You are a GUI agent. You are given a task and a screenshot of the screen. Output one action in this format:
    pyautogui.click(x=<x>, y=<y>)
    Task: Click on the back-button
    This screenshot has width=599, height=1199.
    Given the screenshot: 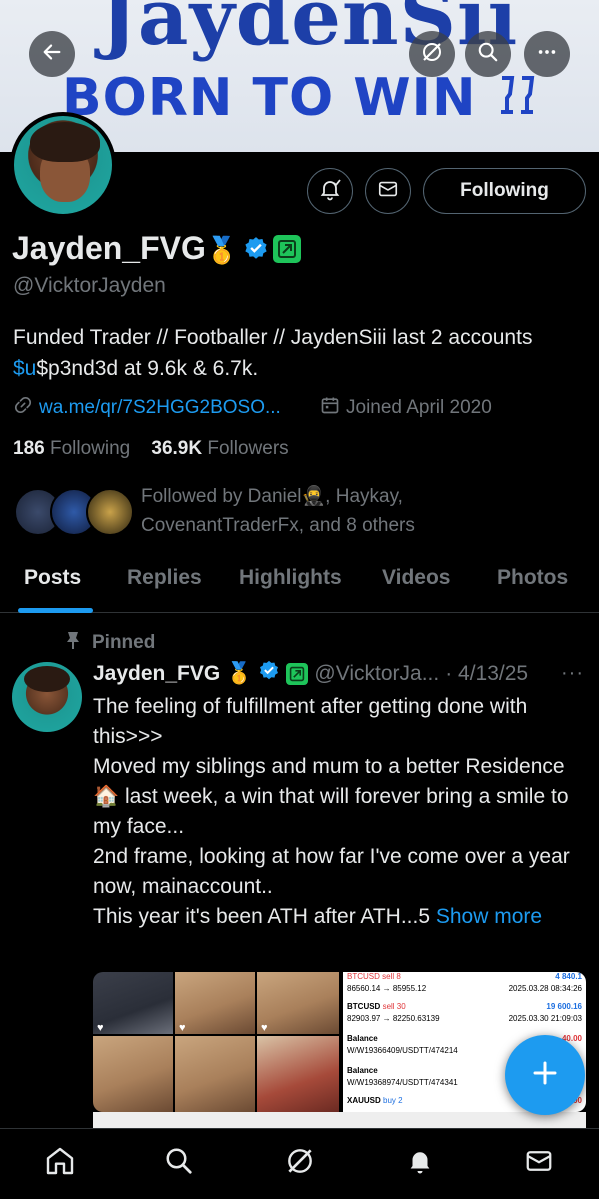 What is the action you would take?
    pyautogui.click(x=52, y=54)
    